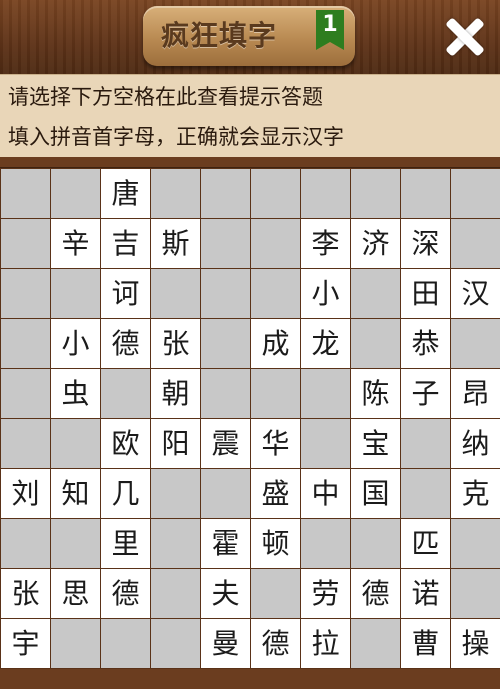 The height and width of the screenshot is (689, 500). I want to click on grid-cell: 霍, so click(225, 543).